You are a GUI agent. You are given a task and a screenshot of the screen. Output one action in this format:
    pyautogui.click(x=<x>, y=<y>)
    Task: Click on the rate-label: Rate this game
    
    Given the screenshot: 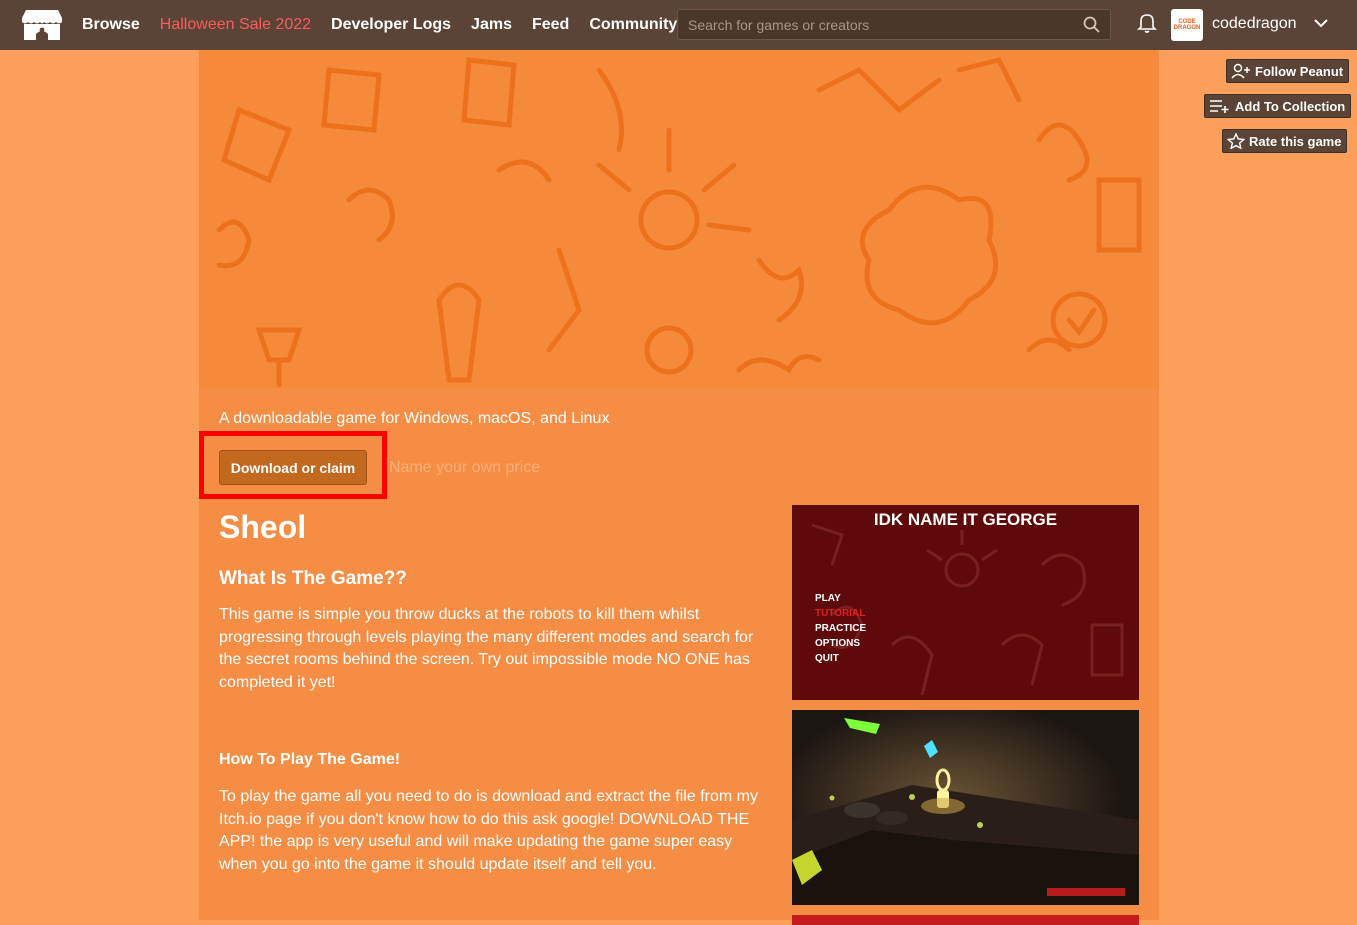 What is the action you would take?
    pyautogui.click(x=1295, y=141)
    